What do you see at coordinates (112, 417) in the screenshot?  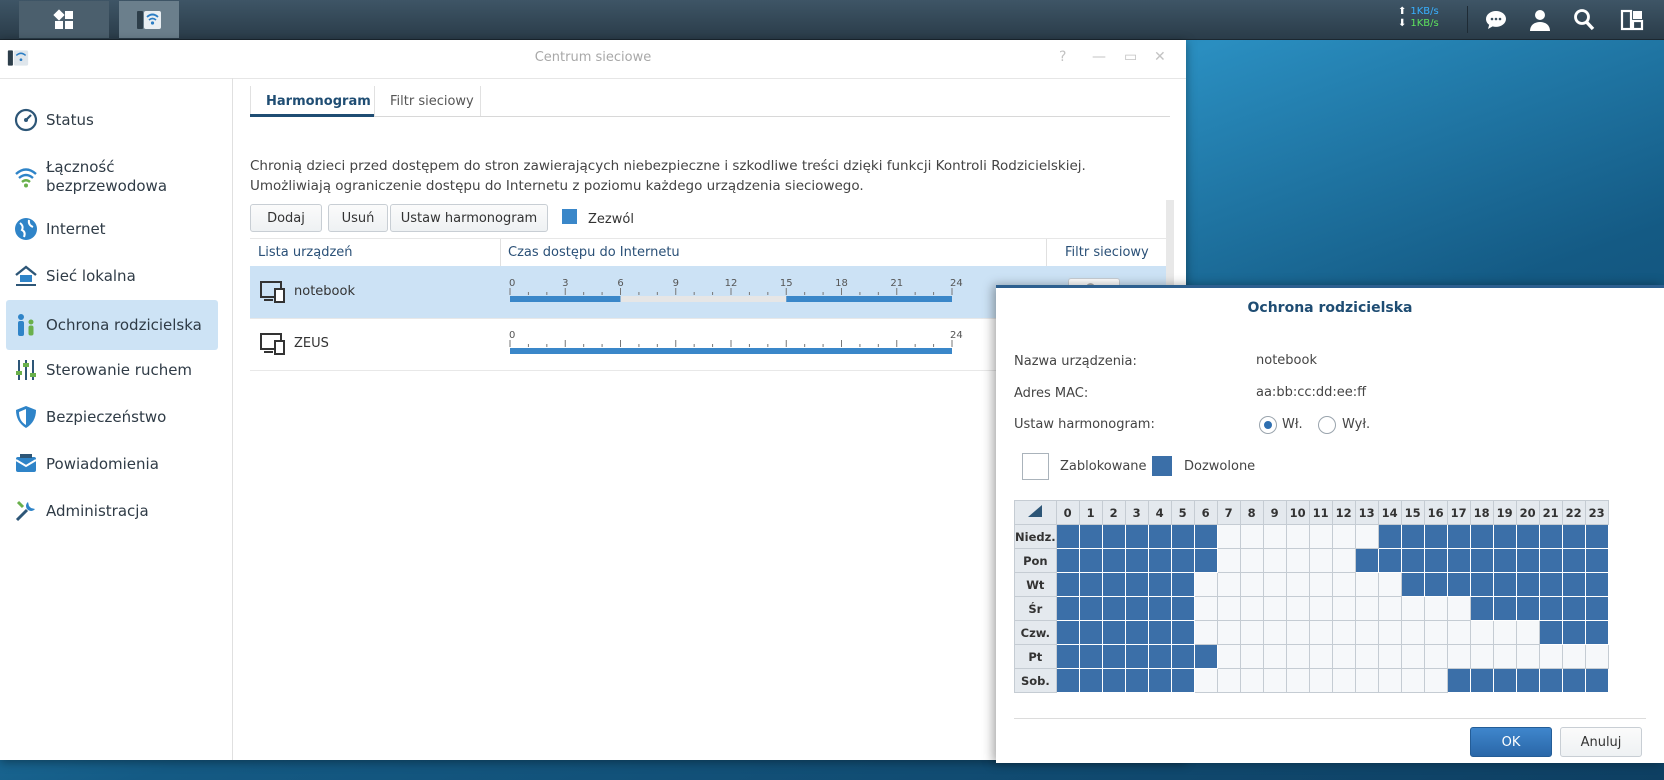 I see `sidebar-item-security: Bezpieczeństwo` at bounding box center [112, 417].